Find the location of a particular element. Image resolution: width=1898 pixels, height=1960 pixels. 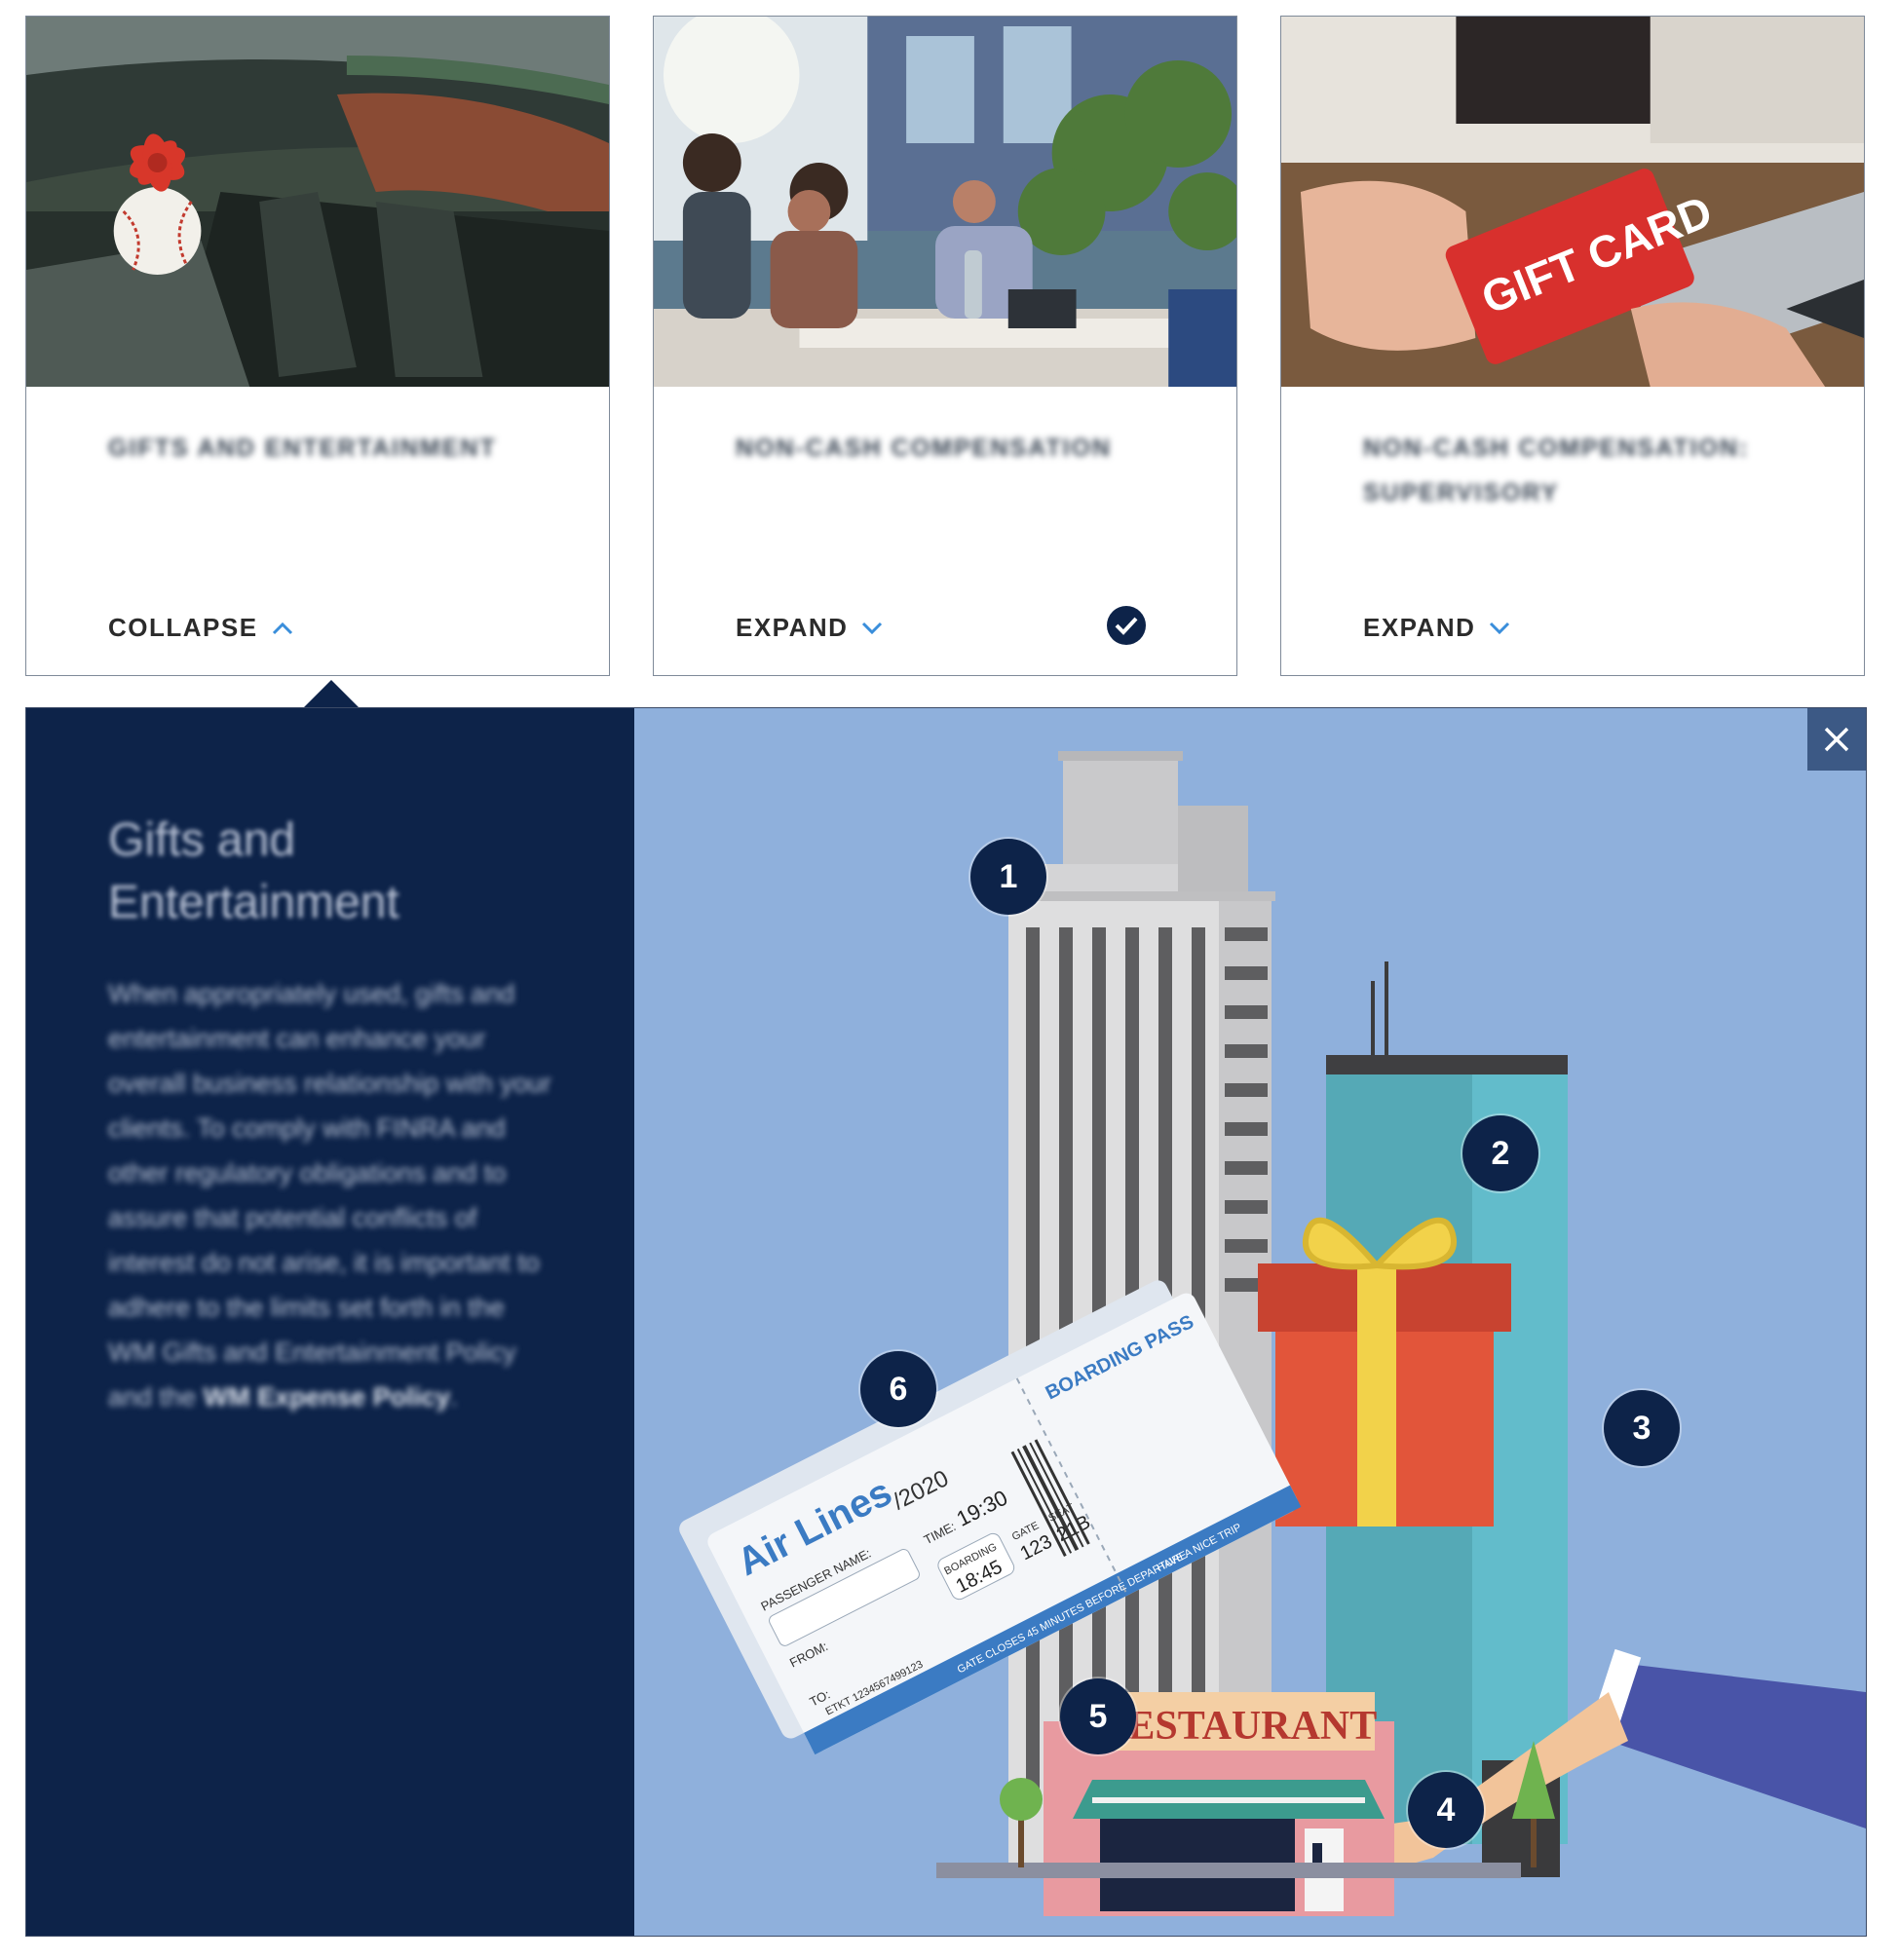

card-gifts-entertainment: Gifts and Entertainment COLLAPSE is located at coordinates (317, 346).